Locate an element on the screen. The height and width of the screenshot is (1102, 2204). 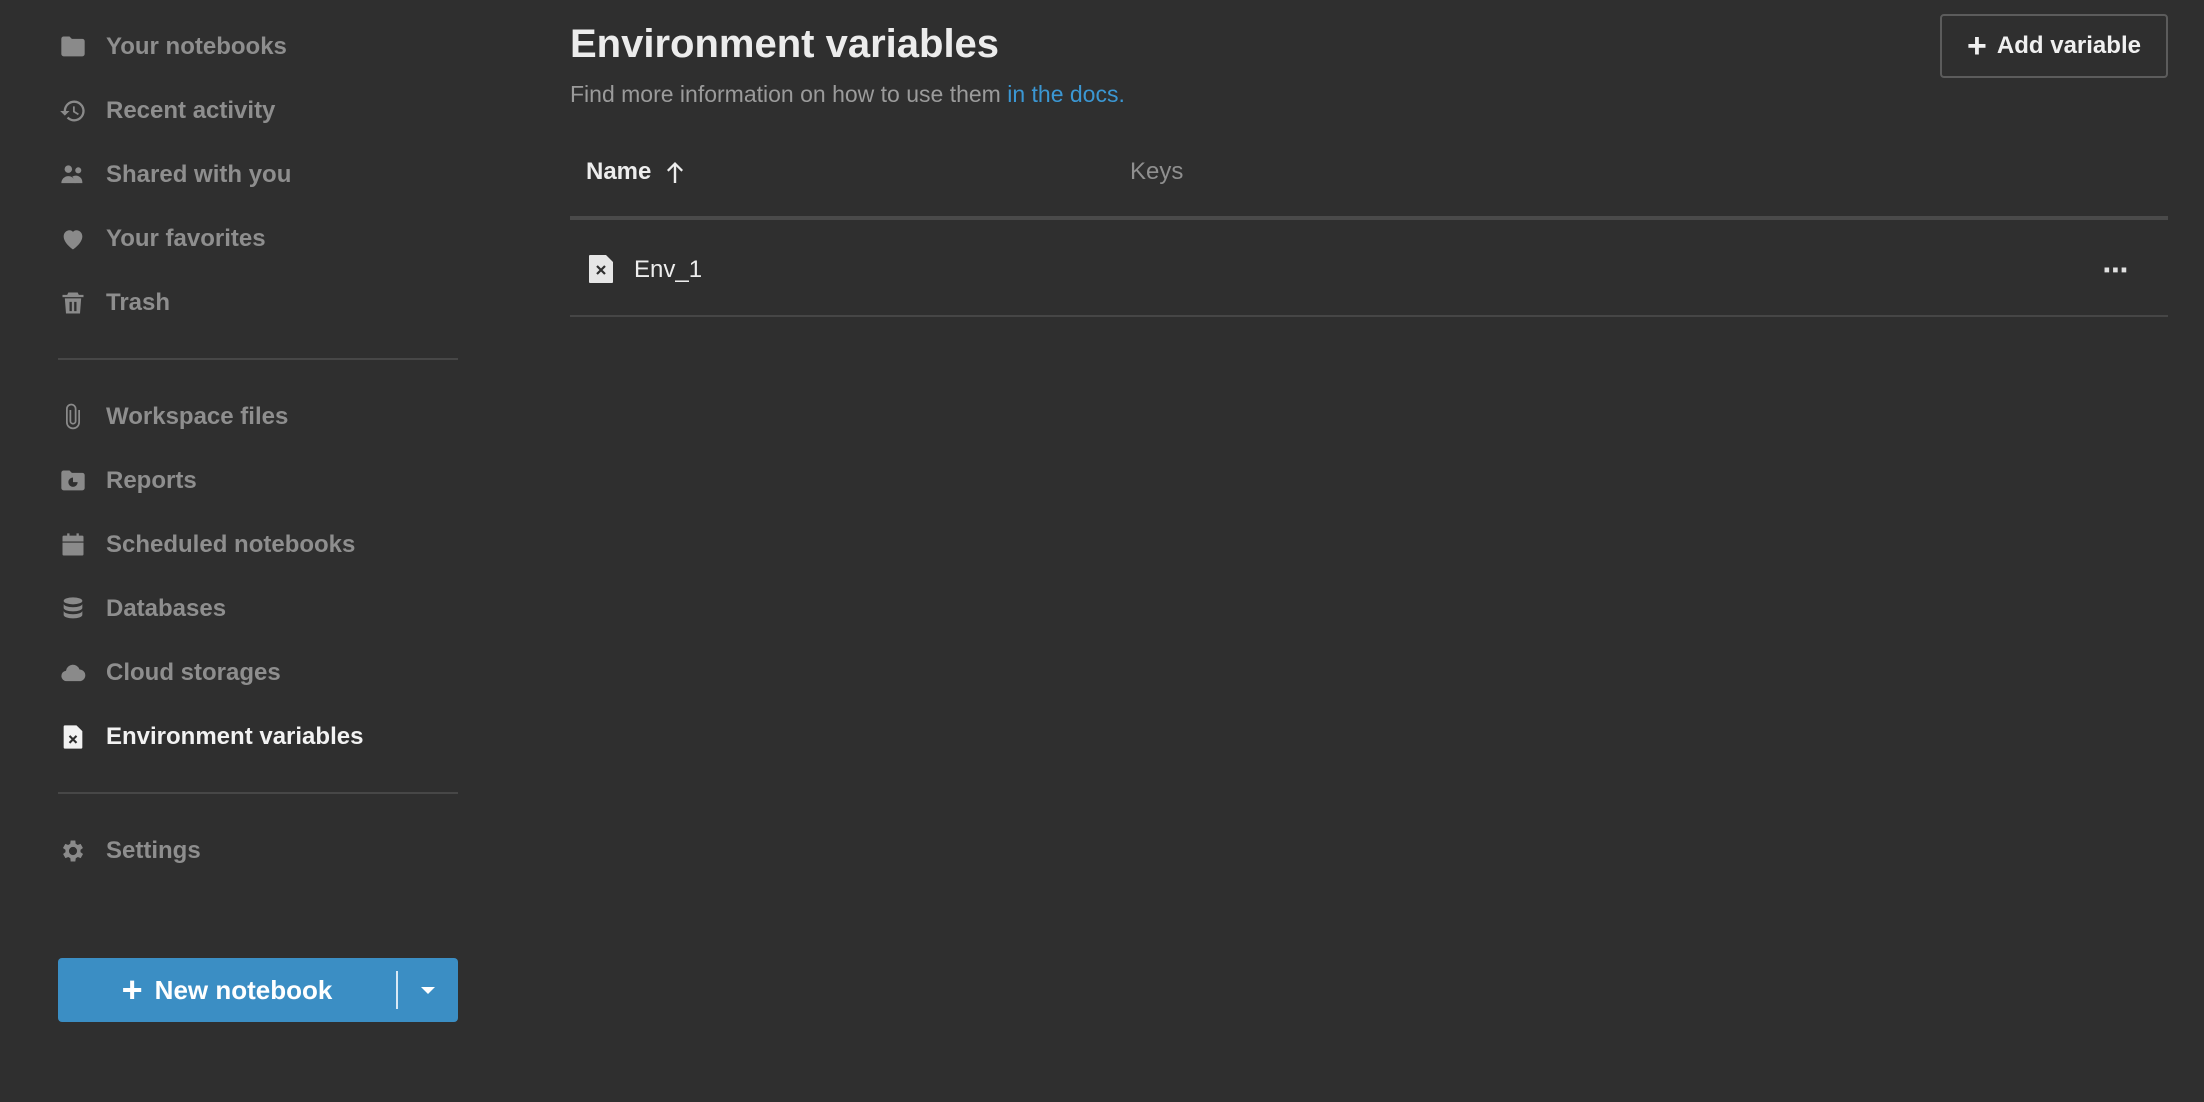
sidebar-item-cloud-storages: Cloud storages is located at coordinates (258, 673).